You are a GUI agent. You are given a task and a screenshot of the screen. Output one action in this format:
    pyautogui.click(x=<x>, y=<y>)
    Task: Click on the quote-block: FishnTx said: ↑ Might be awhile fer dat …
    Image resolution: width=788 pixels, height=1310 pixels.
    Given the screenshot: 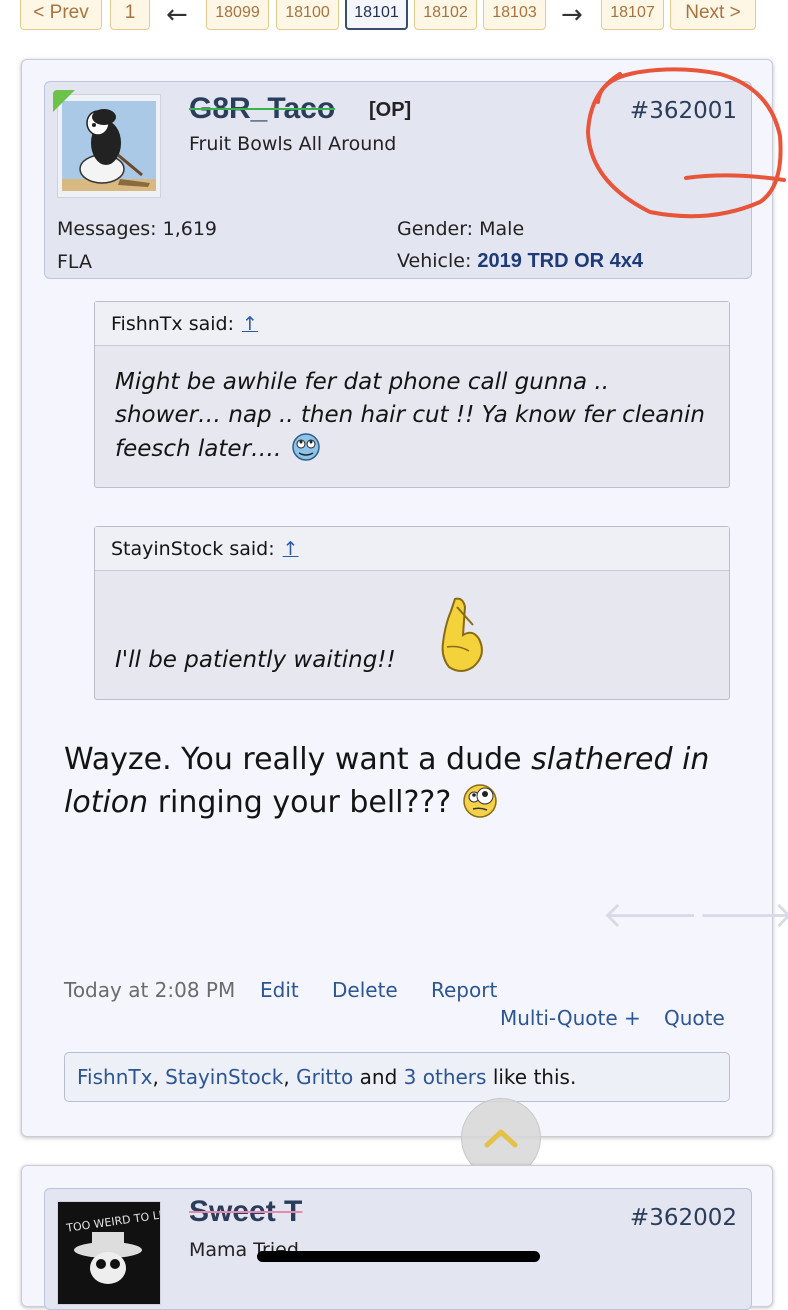 What is the action you would take?
    pyautogui.click(x=412, y=394)
    